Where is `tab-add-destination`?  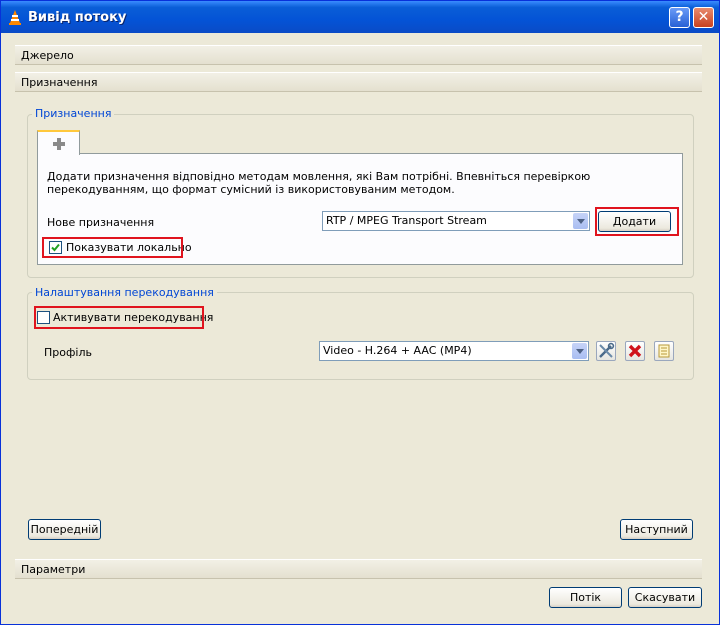 tab-add-destination is located at coordinates (58, 142).